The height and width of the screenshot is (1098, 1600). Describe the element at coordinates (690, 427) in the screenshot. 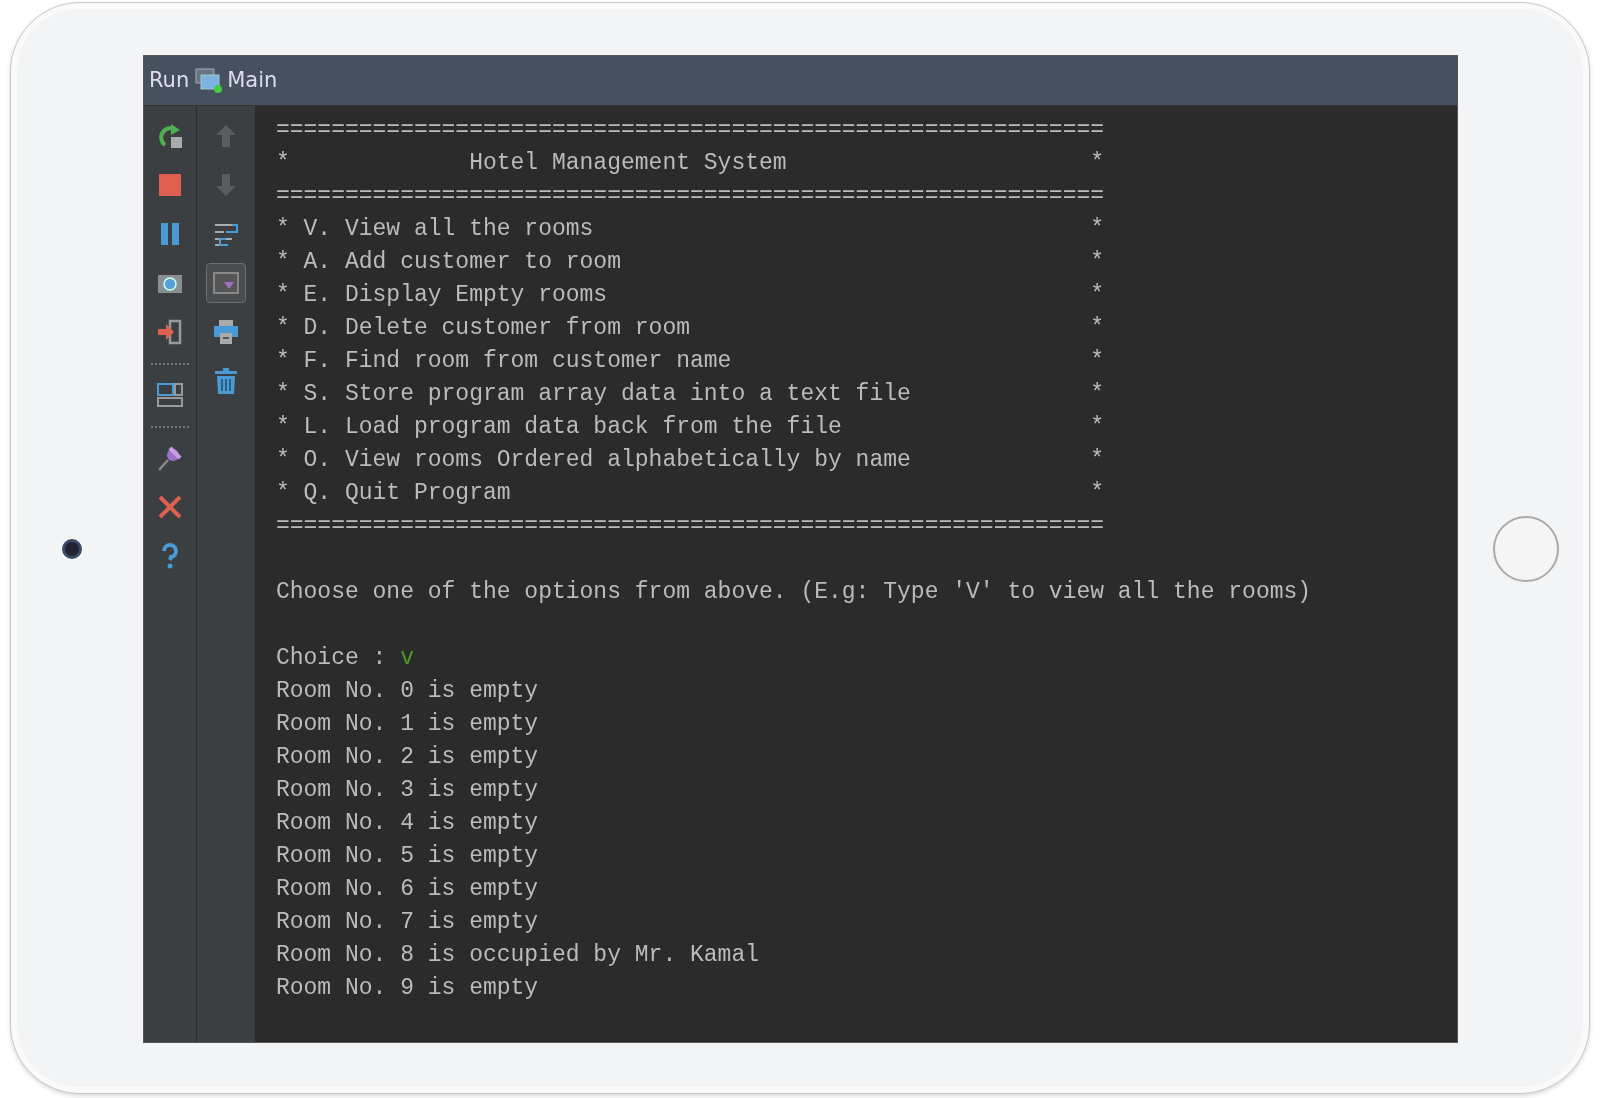

I see `console-line: * L. Load program data back from the file *` at that location.